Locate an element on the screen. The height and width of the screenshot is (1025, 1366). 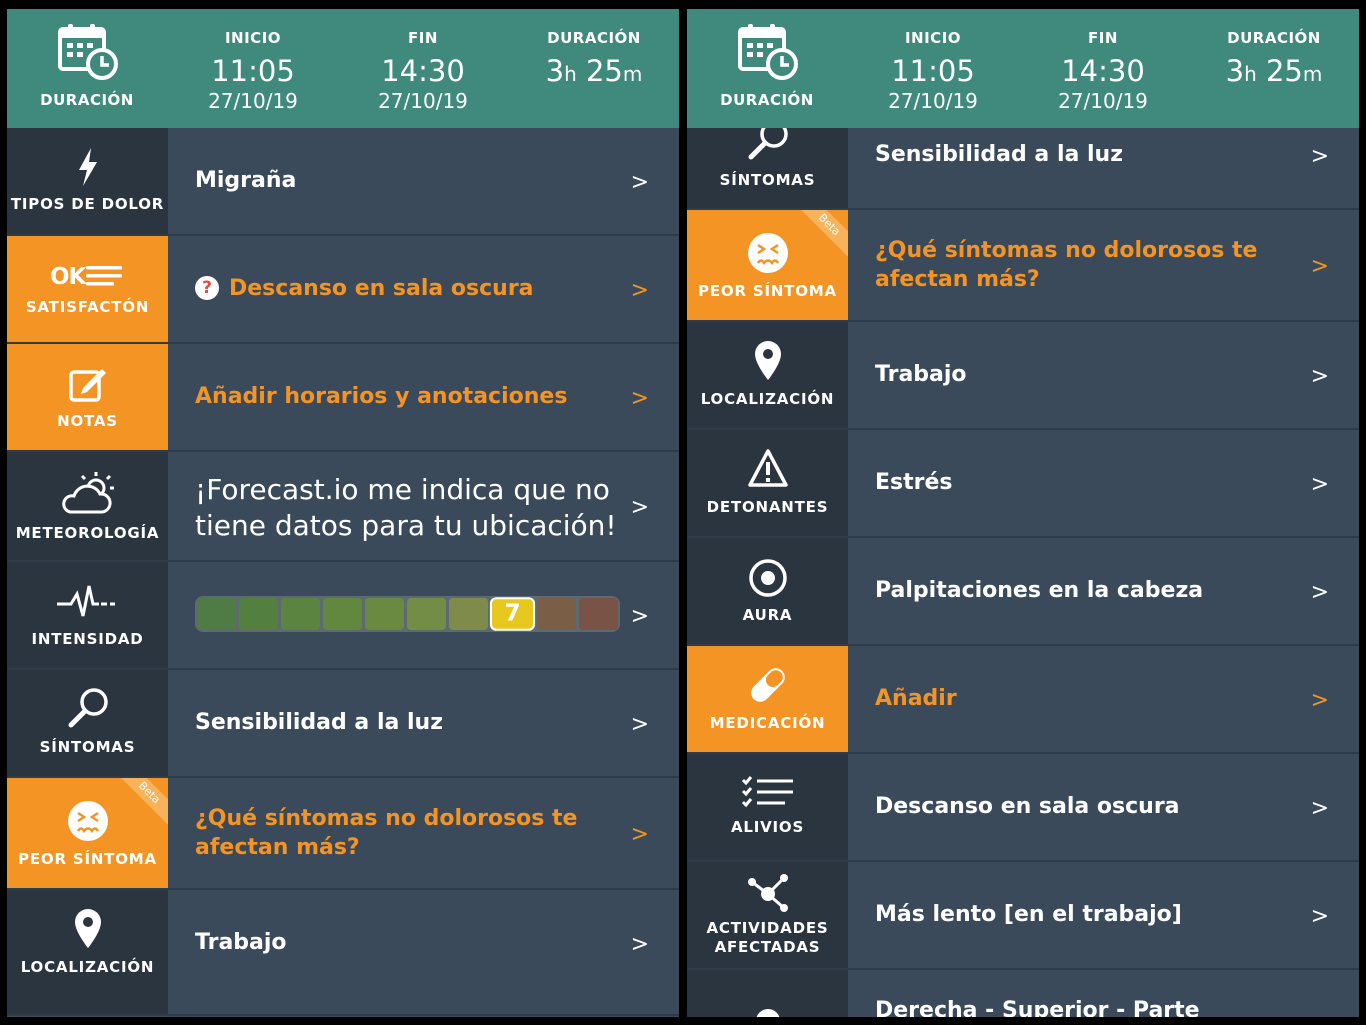
notes-label: NOTAS is located at coordinates (87, 421).